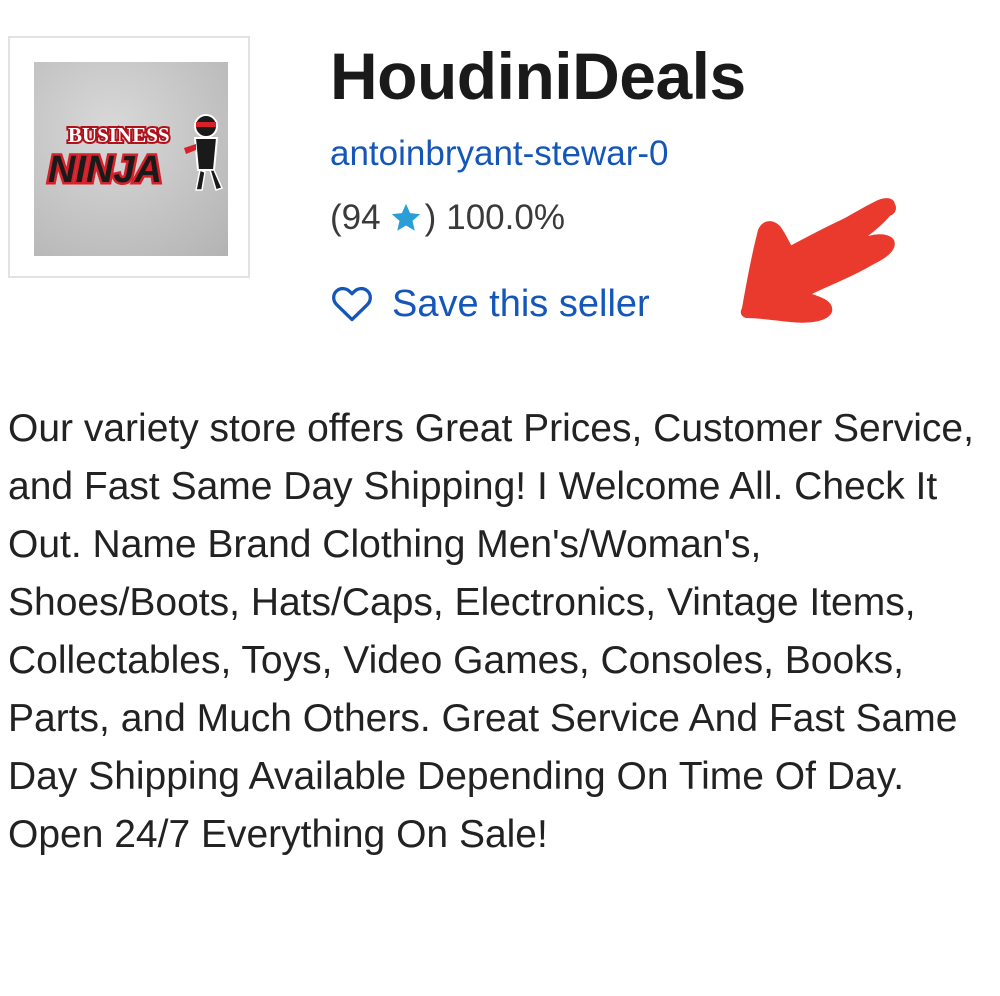  I want to click on store-logo: BUSINESS NINJA, so click(129, 157).